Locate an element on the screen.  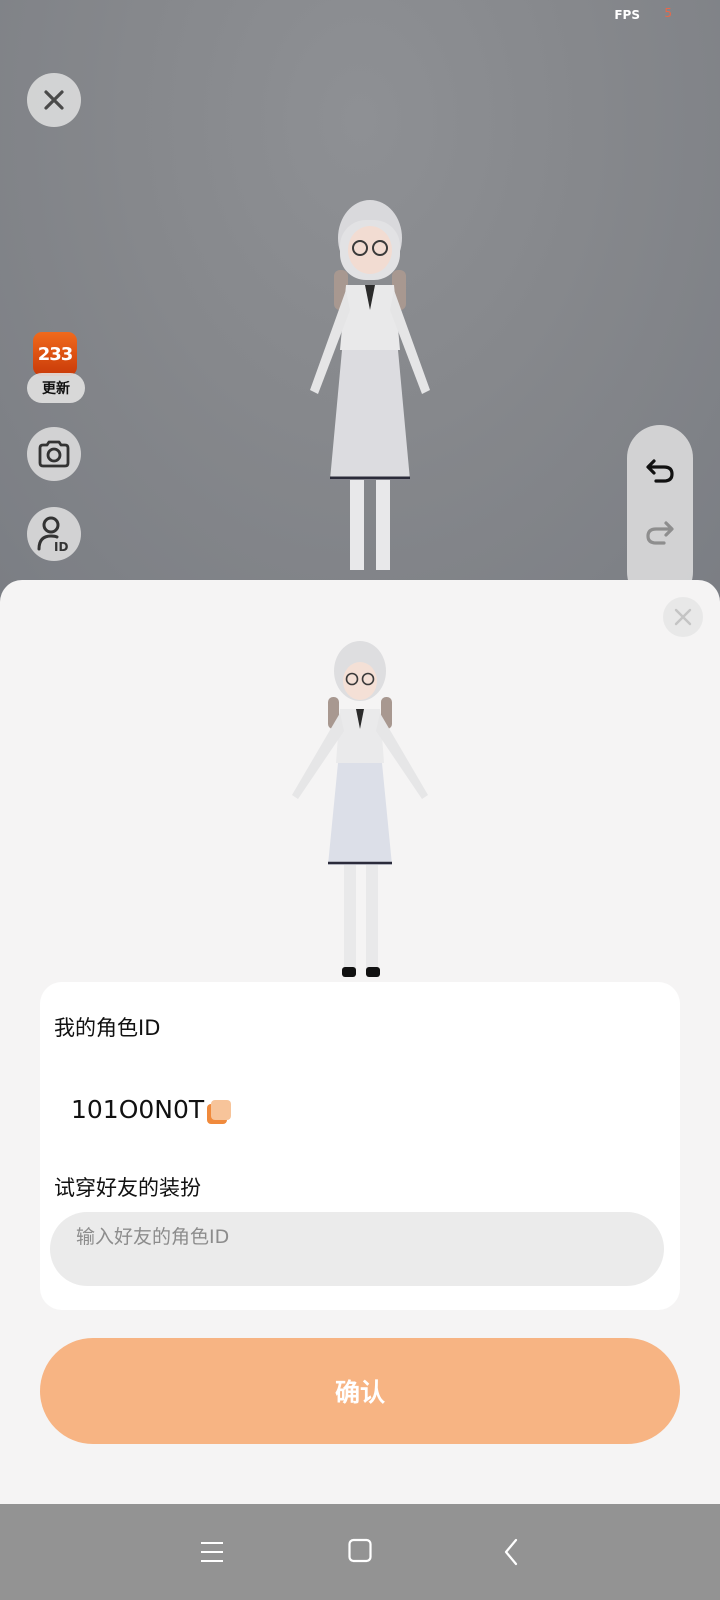
home-icon is located at coordinates (360, 1551).